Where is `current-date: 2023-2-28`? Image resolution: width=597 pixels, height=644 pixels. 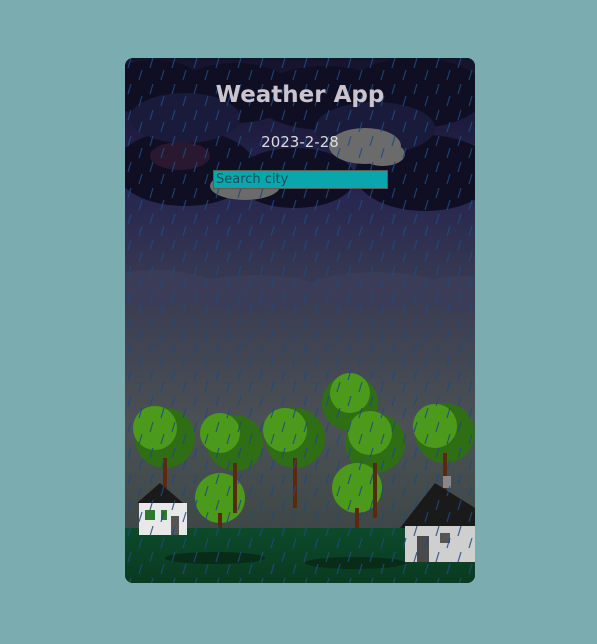 current-date: 2023-2-28 is located at coordinates (300, 142).